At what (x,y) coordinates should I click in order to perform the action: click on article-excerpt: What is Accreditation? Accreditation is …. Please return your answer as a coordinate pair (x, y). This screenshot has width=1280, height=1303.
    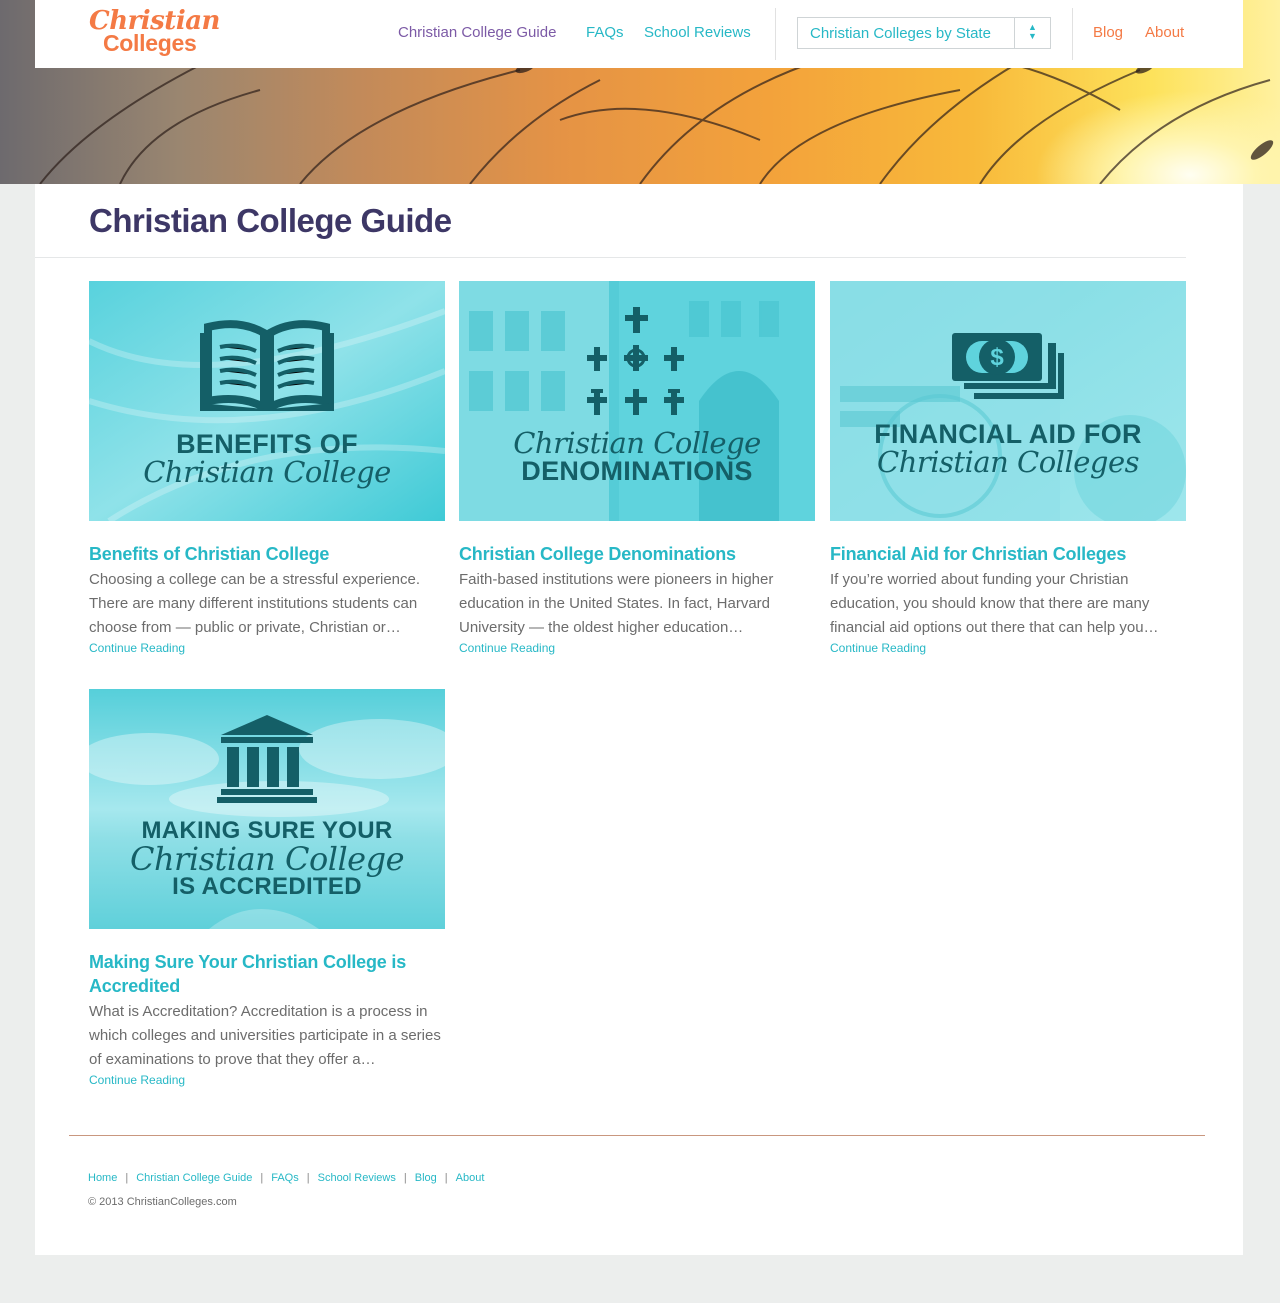
    Looking at the image, I should click on (265, 1035).